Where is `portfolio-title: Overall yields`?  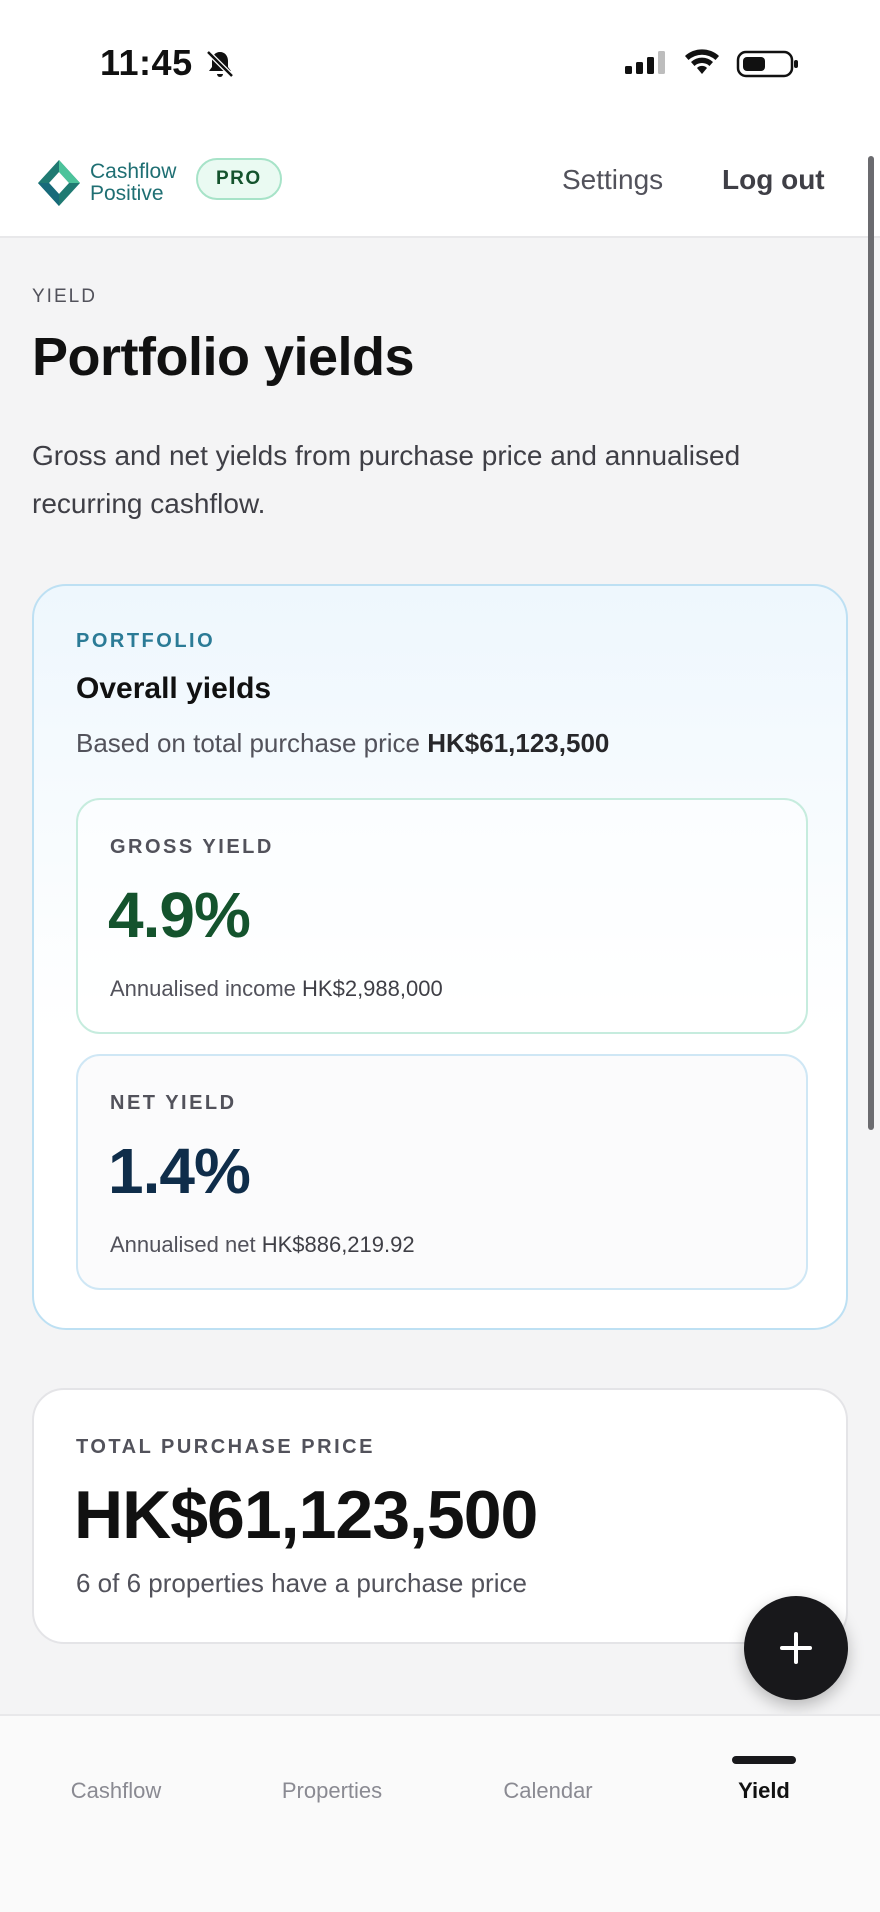 portfolio-title: Overall yields is located at coordinates (174, 688).